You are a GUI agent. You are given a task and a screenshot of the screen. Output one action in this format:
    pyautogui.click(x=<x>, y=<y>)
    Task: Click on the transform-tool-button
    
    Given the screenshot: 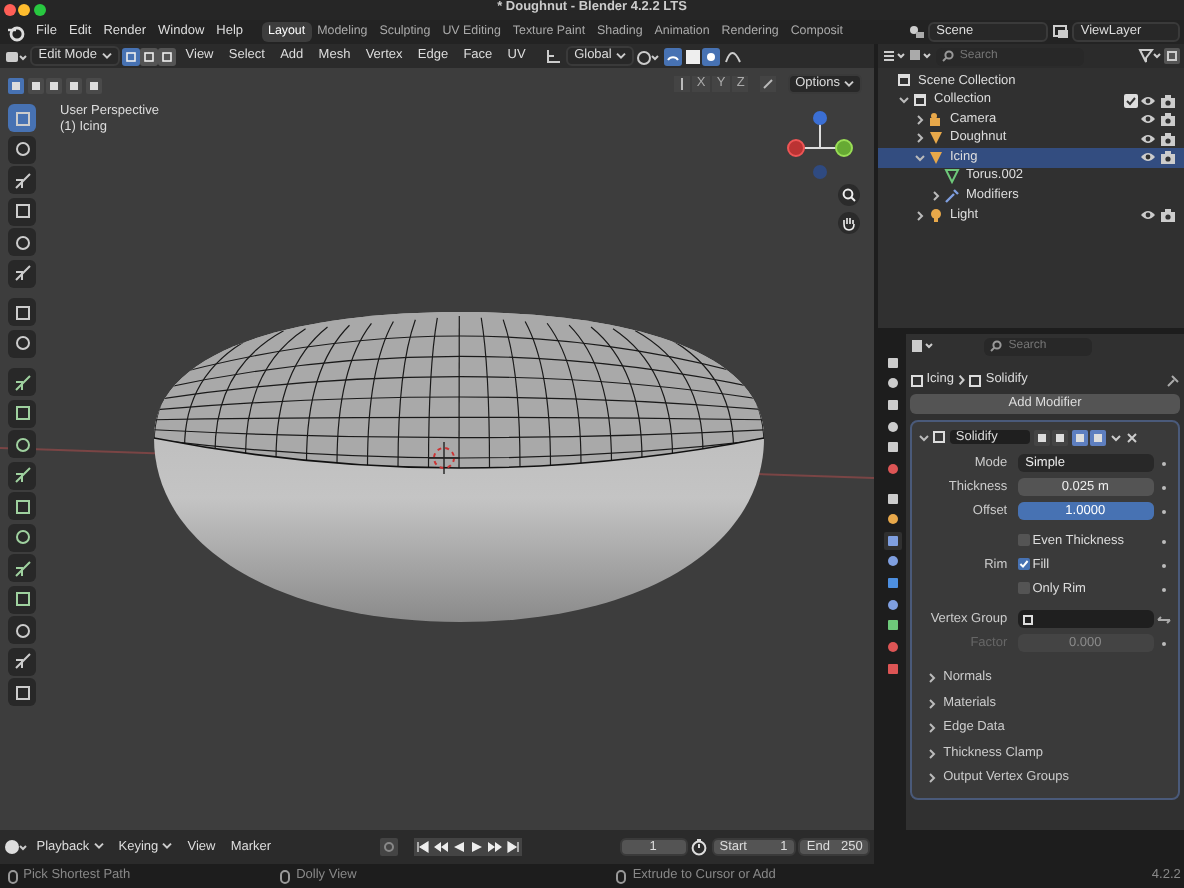 What is the action you would take?
    pyautogui.click(x=22, y=273)
    